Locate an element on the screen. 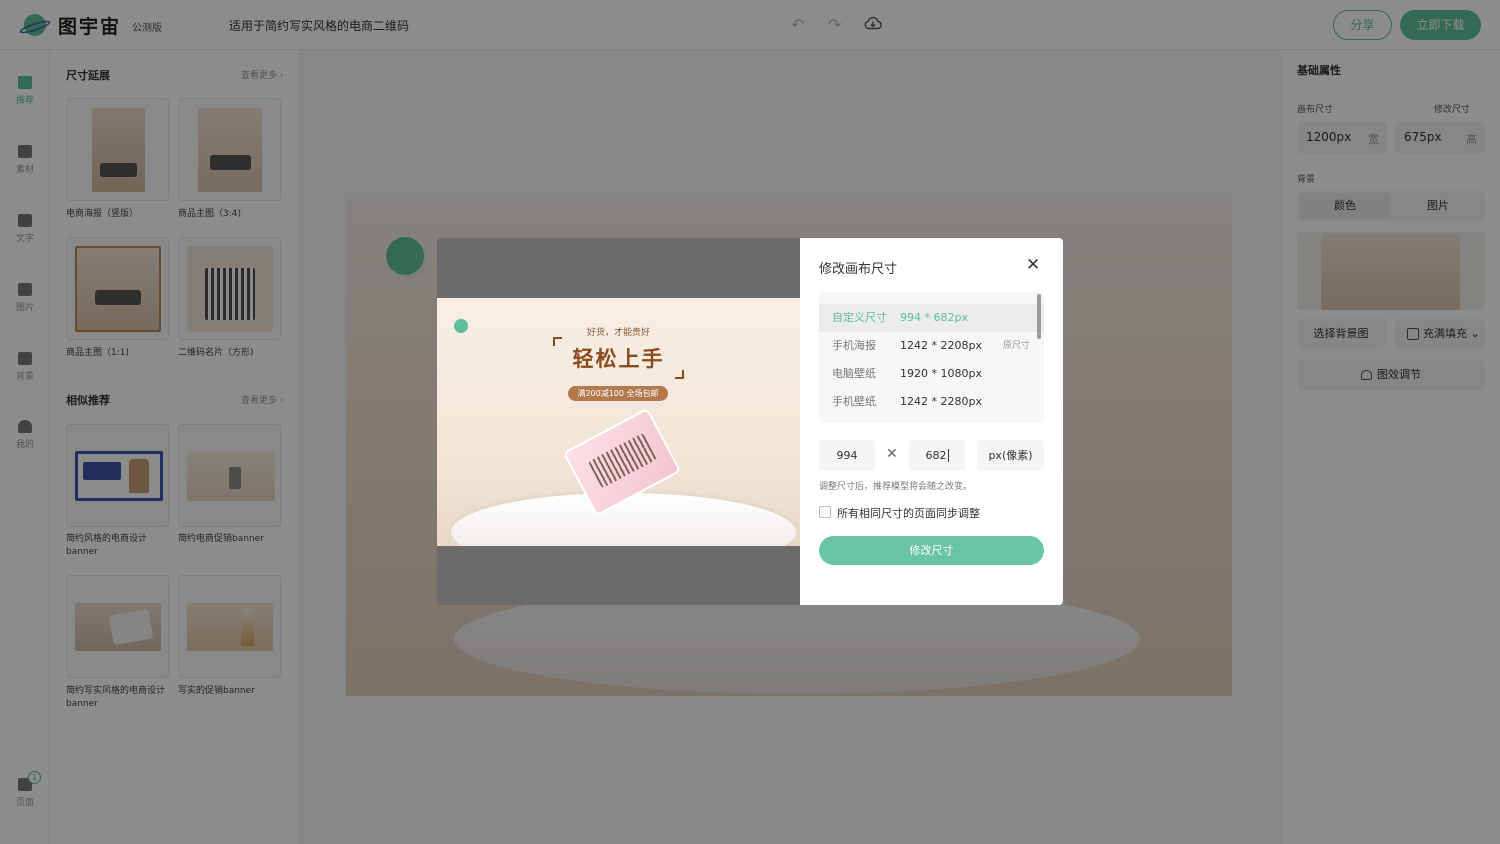 The height and width of the screenshot is (844, 1500). sync-pages-label: 所有相同尺寸的页面同步调整 is located at coordinates (908, 513).